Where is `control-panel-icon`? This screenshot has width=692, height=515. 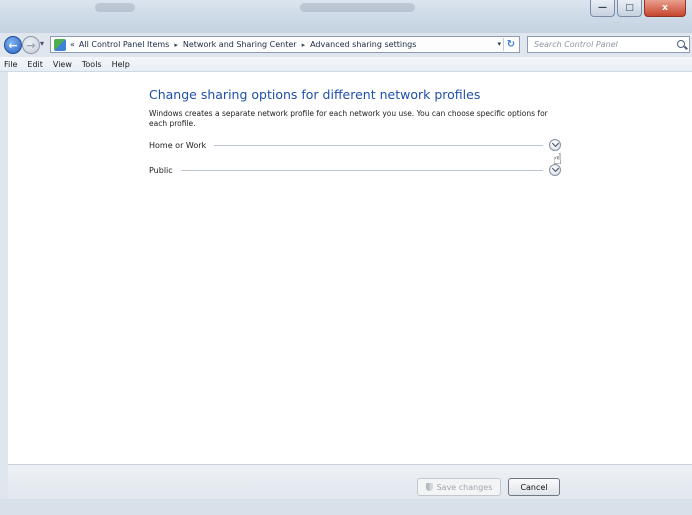 control-panel-icon is located at coordinates (60, 44).